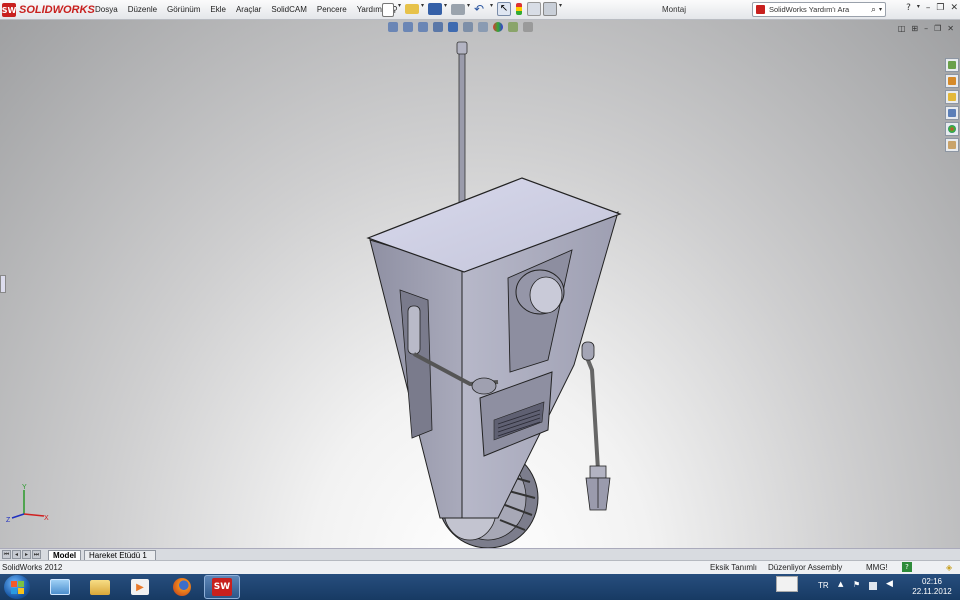  What do you see at coordinates (218, 9) in the screenshot?
I see `menu-insert: Ekle` at bounding box center [218, 9].